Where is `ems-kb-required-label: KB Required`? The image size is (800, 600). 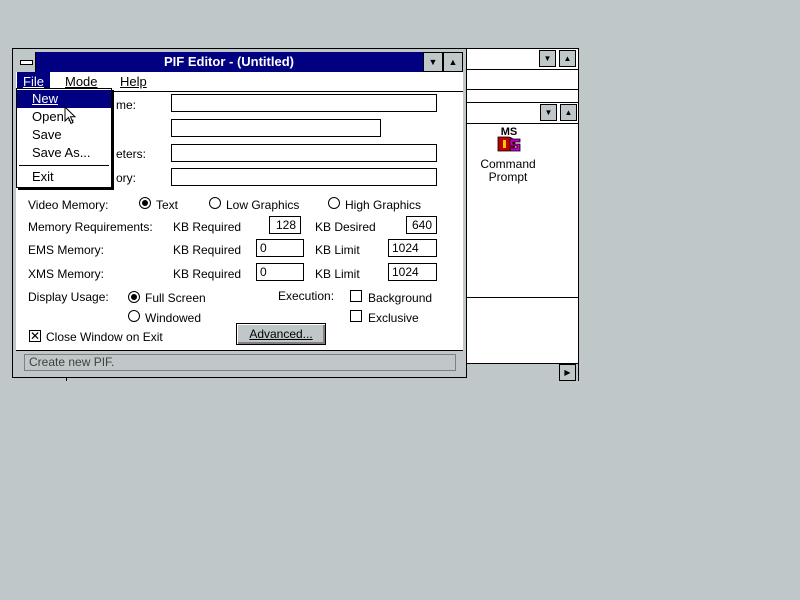 ems-kb-required-label: KB Required is located at coordinates (207, 250).